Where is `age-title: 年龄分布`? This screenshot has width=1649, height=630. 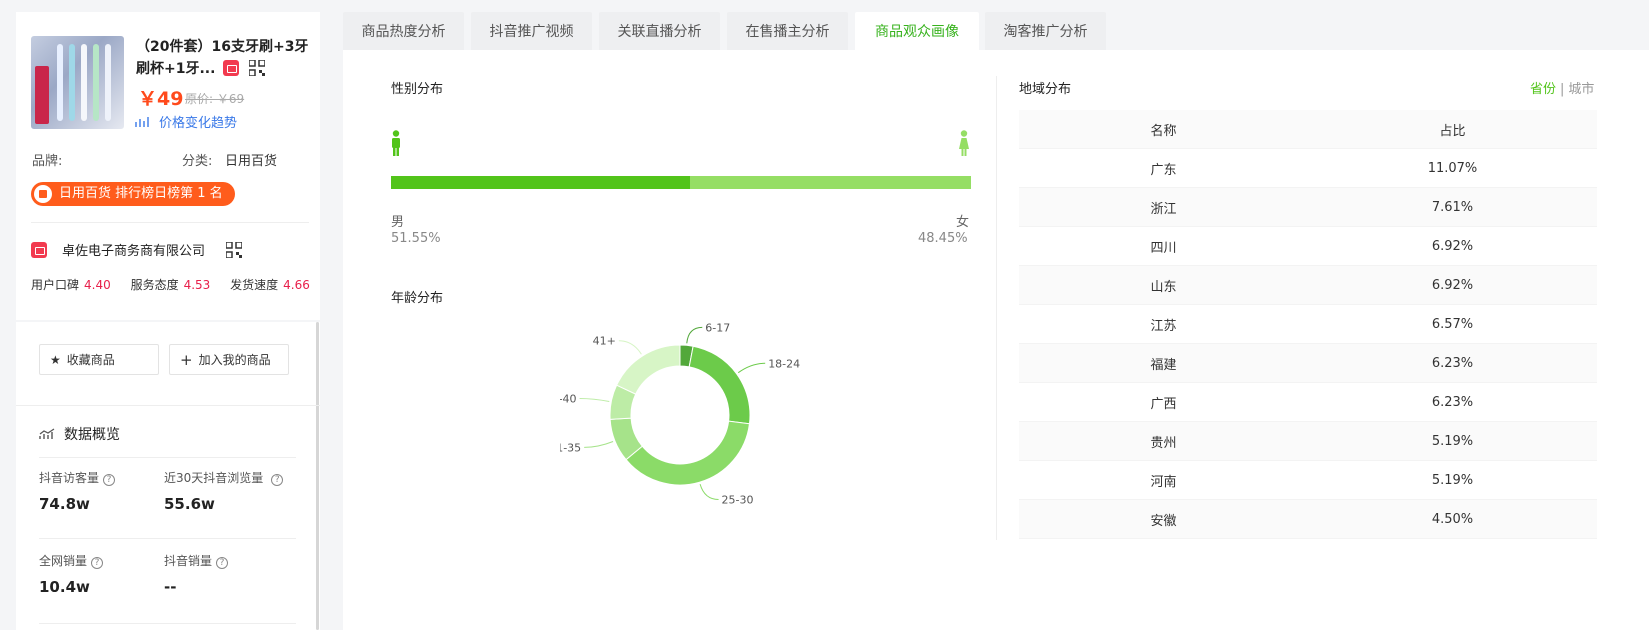
age-title: 年龄分布 is located at coordinates (417, 298).